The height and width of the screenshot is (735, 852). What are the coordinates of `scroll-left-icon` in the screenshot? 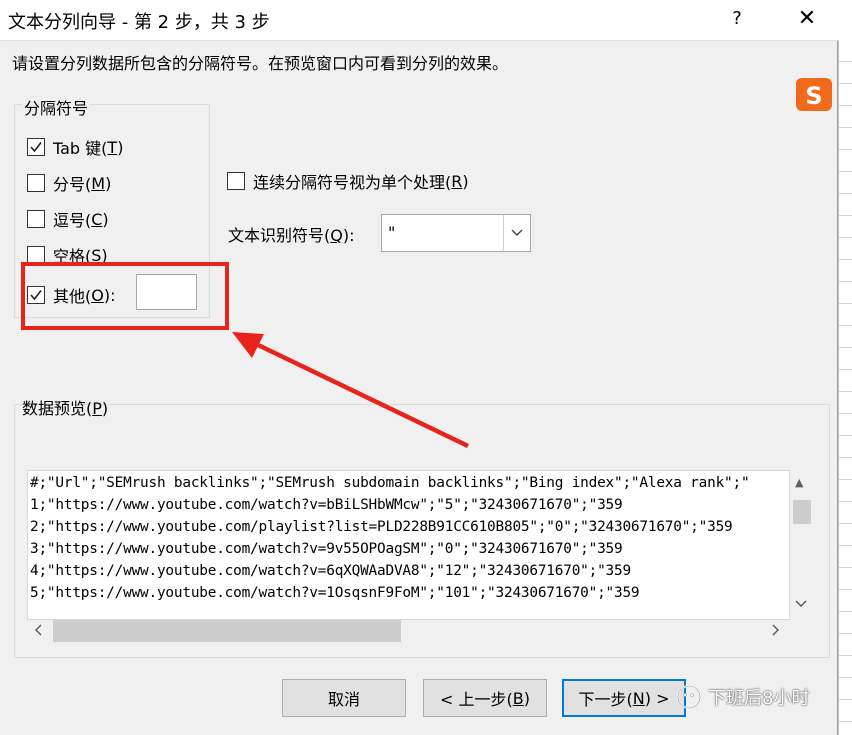 It's located at (39, 631).